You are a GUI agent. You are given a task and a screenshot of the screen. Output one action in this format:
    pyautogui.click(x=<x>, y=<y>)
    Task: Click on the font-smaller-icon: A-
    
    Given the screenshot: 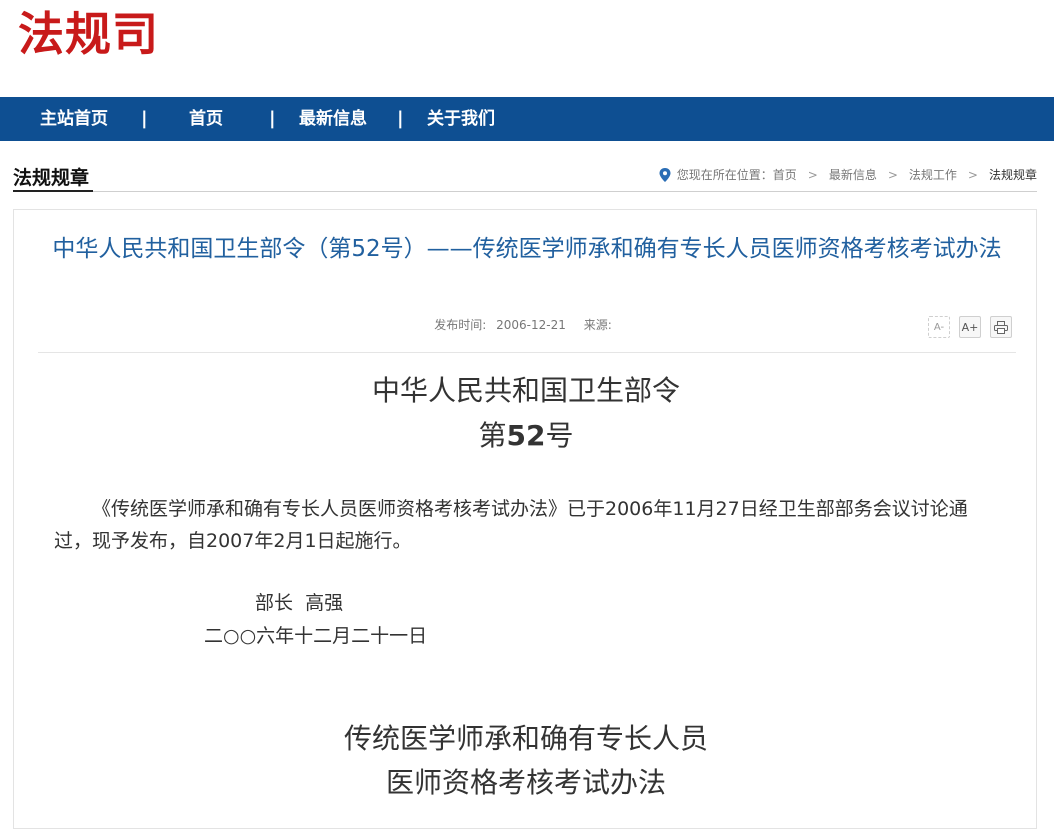 What is the action you would take?
    pyautogui.click(x=939, y=327)
    